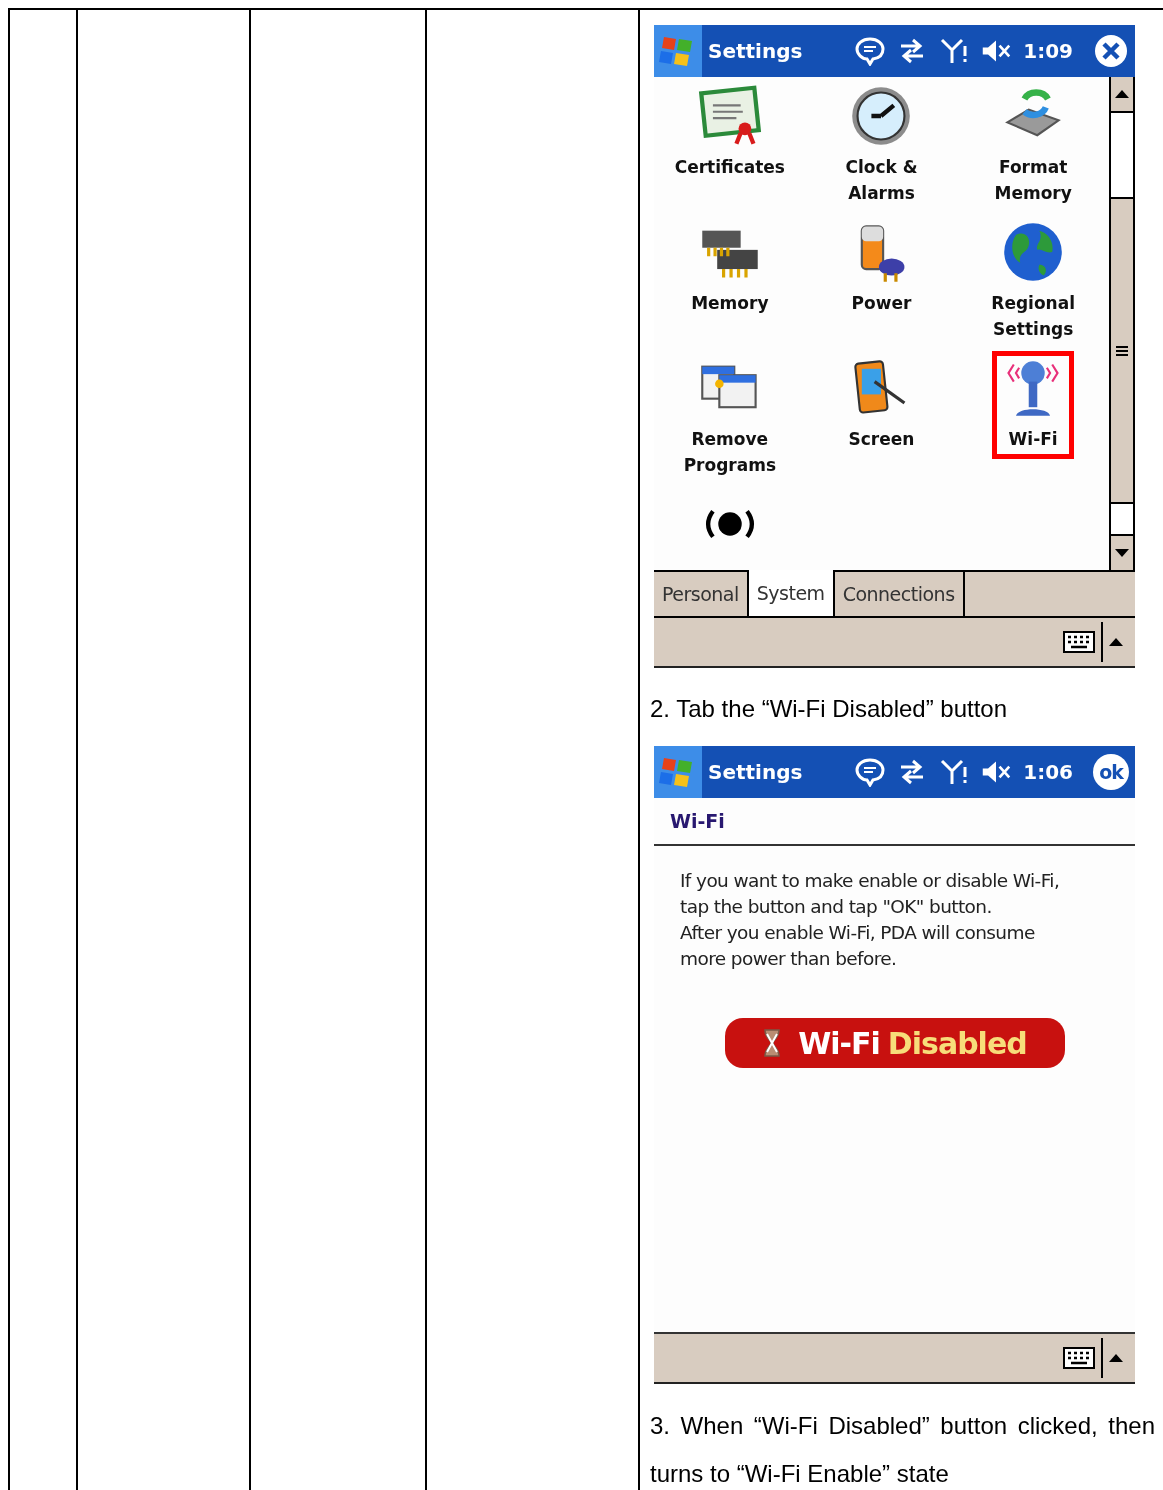 Image resolution: width=1163 pixels, height=1490 pixels. I want to click on clock-time: 1:06, so click(1048, 772).